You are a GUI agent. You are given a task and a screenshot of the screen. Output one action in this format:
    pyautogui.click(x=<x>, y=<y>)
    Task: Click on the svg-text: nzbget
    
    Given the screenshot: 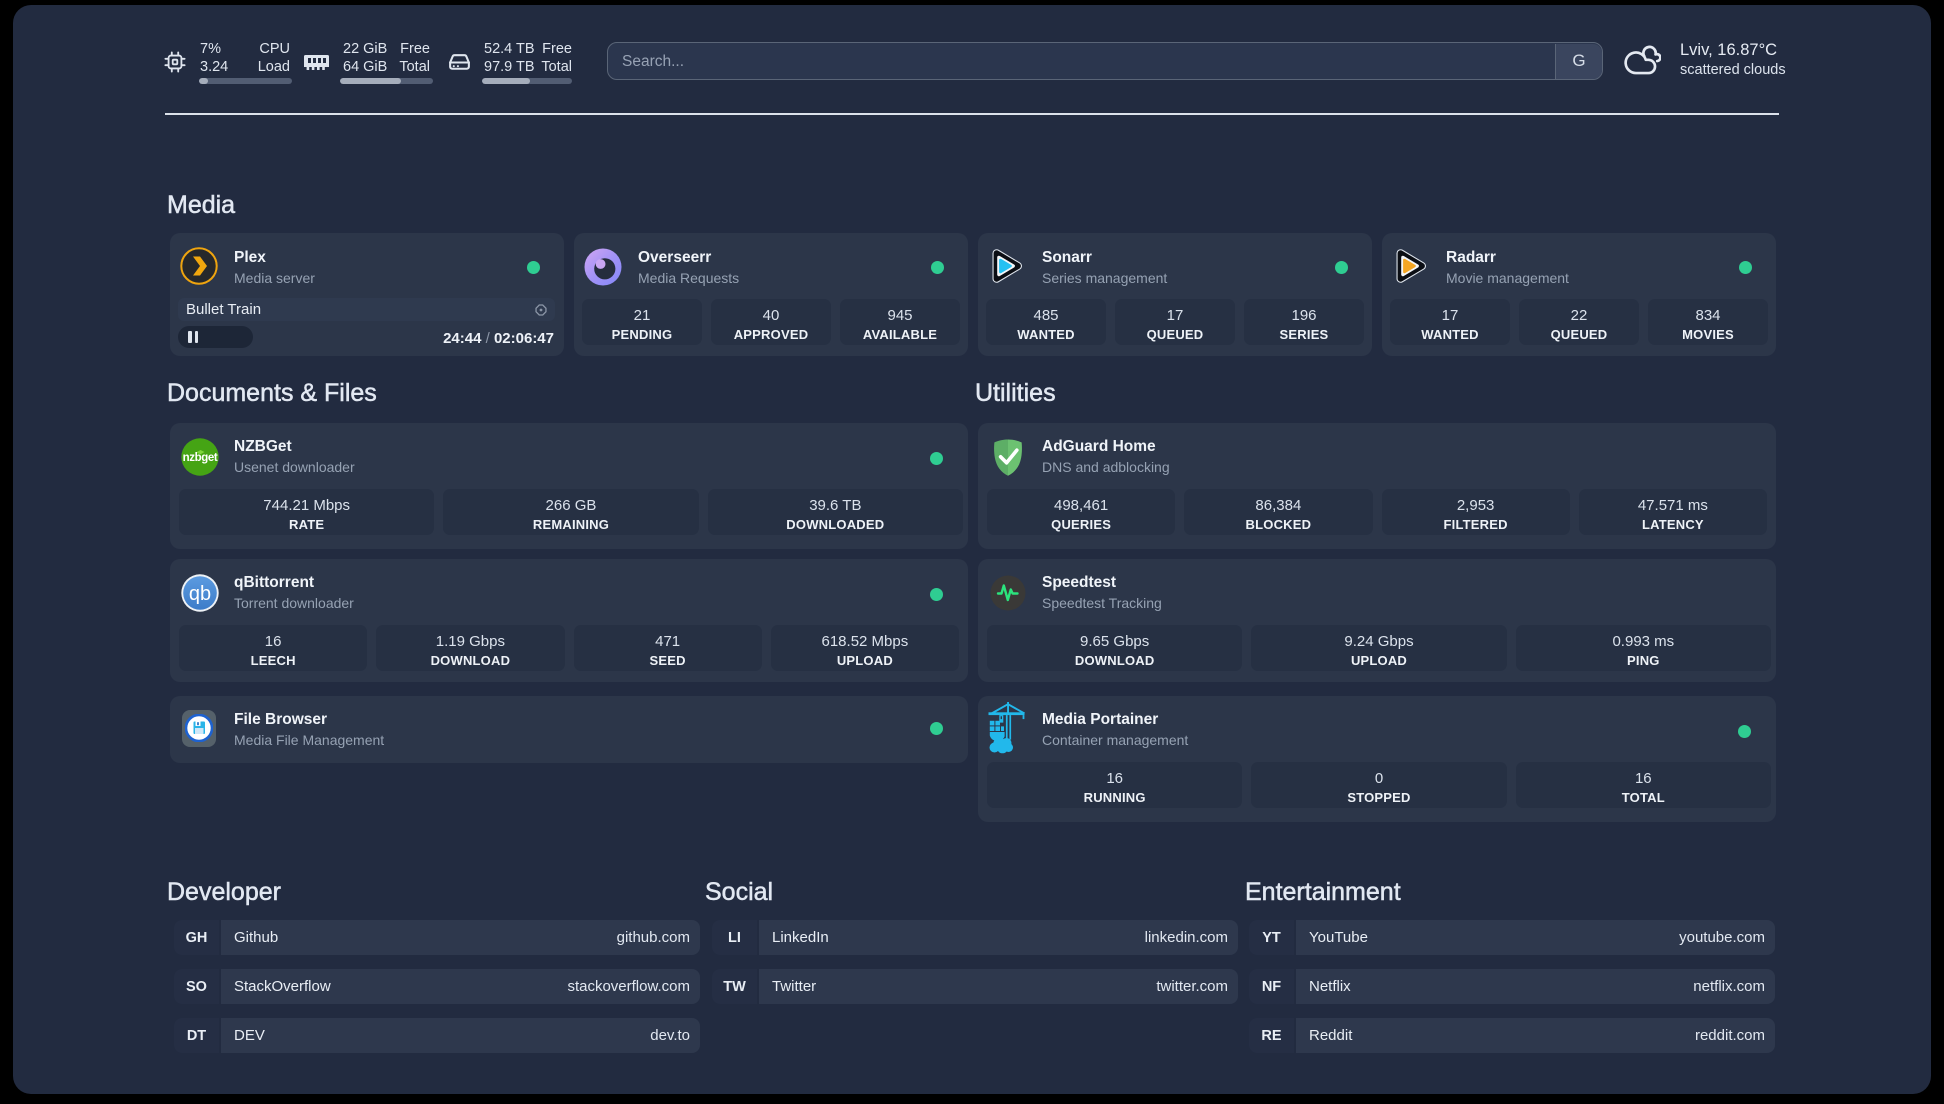 What is the action you would take?
    pyautogui.click(x=200, y=458)
    